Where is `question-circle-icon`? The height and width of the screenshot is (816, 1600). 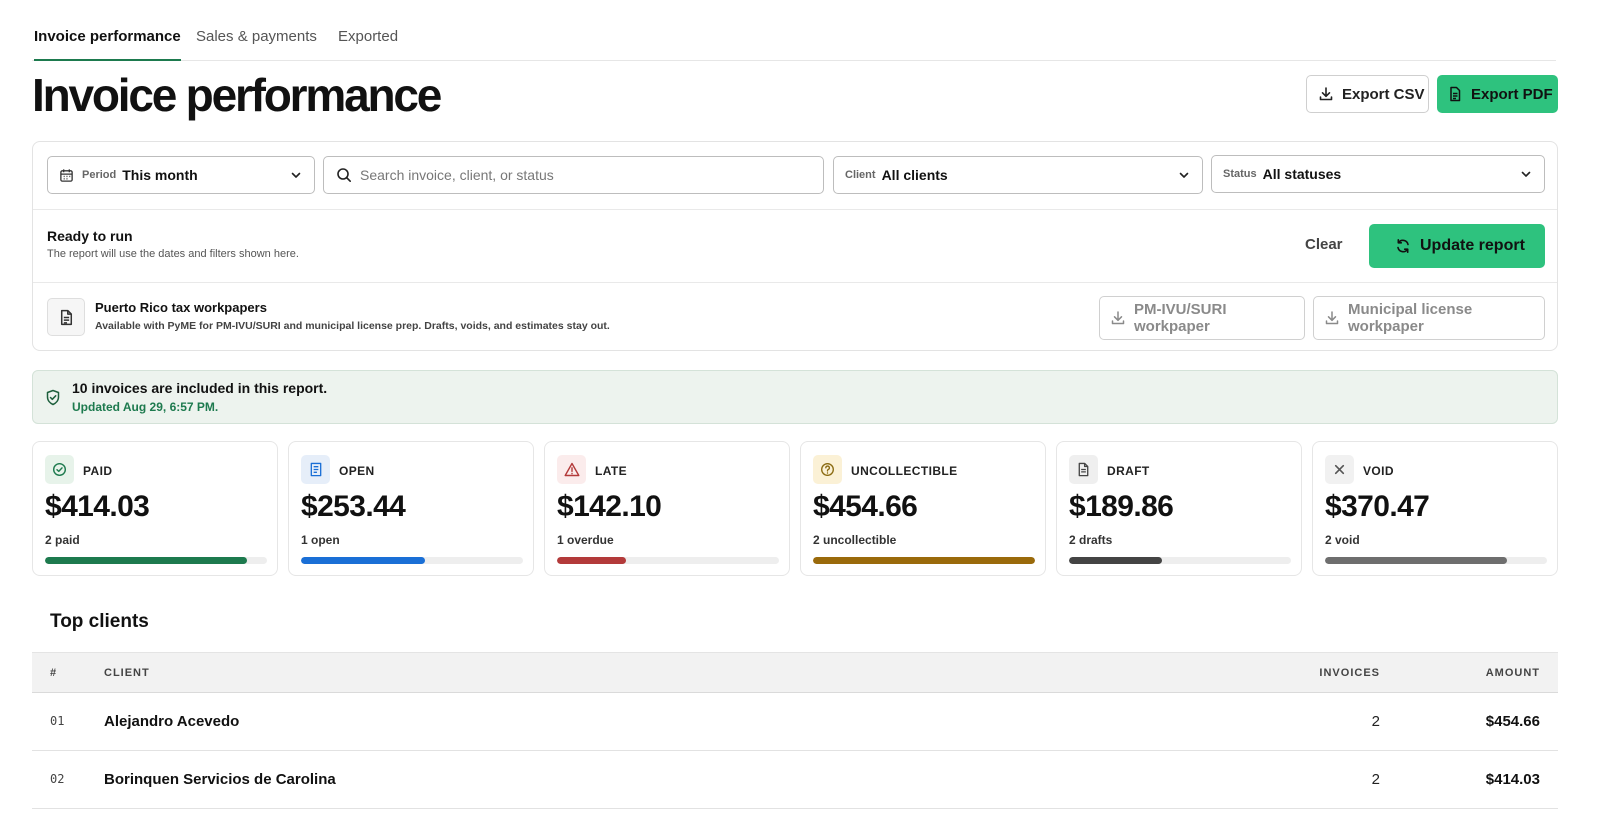 question-circle-icon is located at coordinates (827, 469).